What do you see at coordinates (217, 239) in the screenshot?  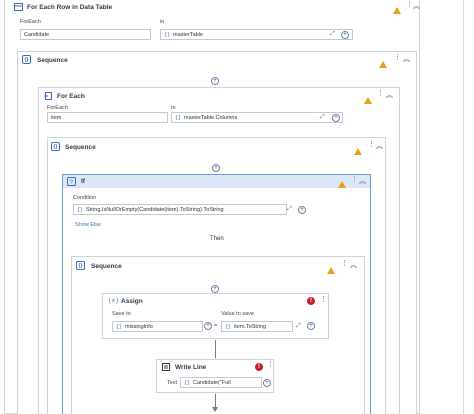 I see `then-label: Then` at bounding box center [217, 239].